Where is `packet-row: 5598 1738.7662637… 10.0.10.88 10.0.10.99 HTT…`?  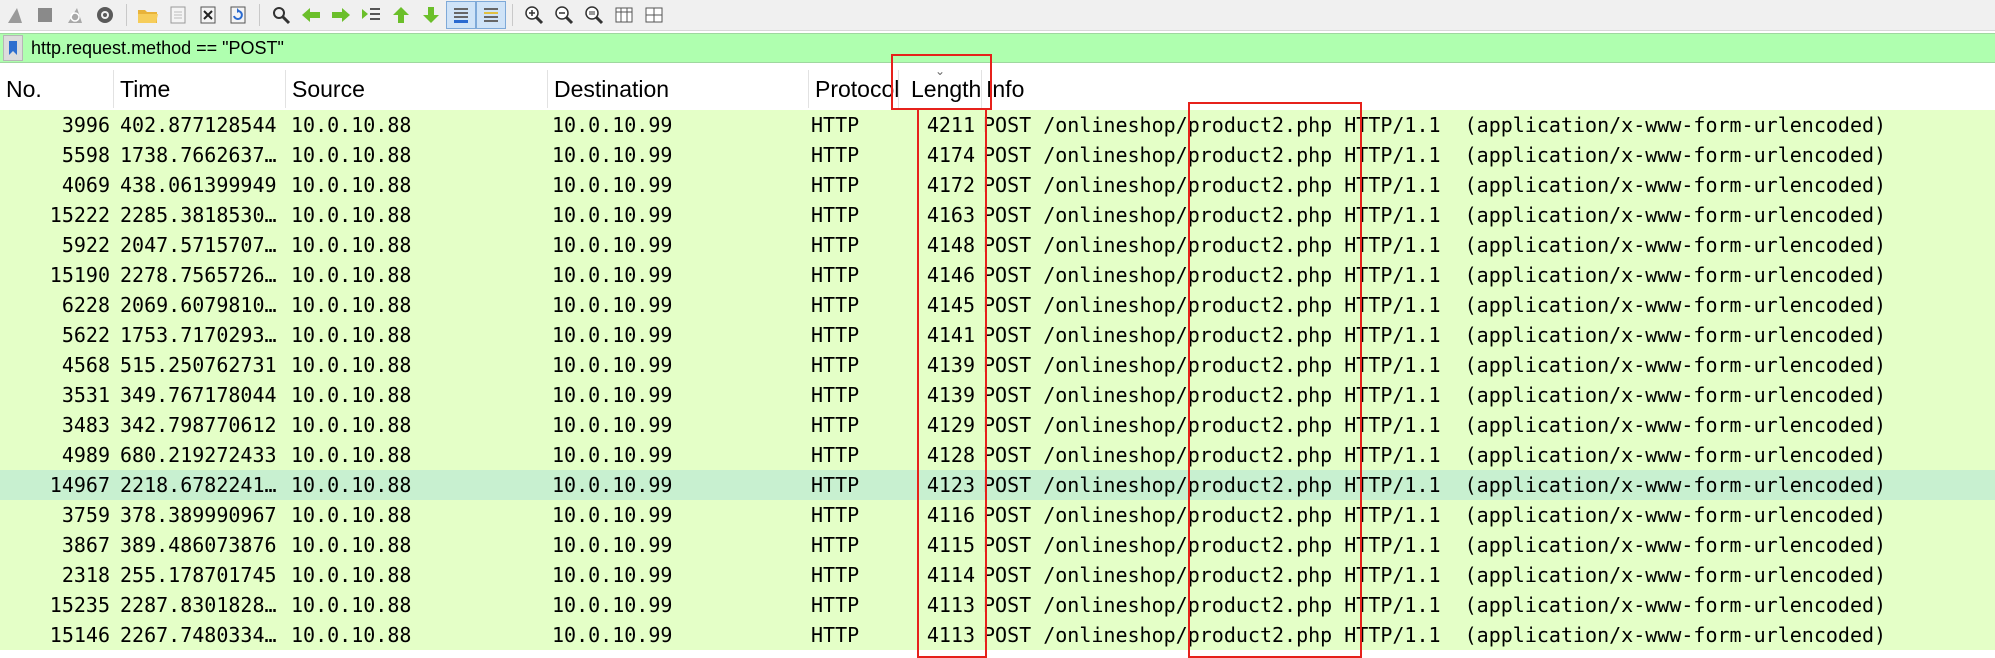 packet-row: 5598 1738.7662637… 10.0.10.88 10.0.10.99 HTT… is located at coordinates (997, 155).